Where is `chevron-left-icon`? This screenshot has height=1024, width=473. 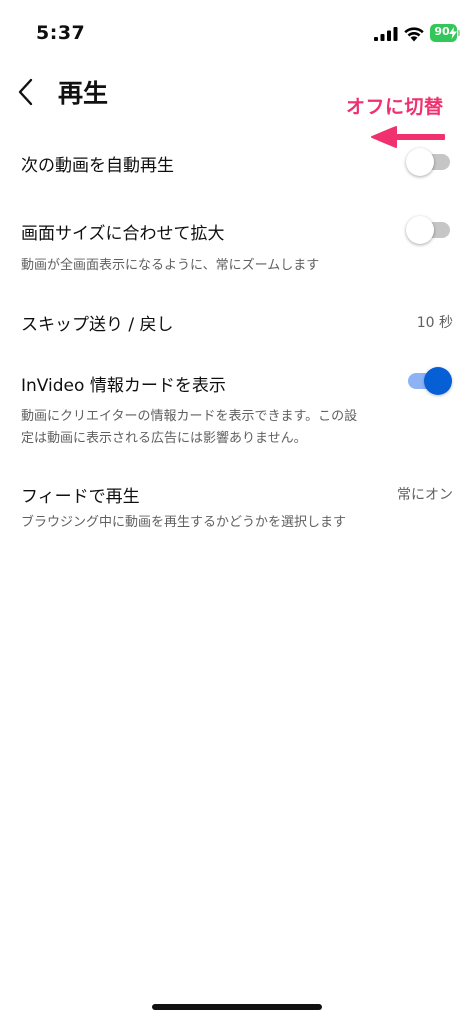 chevron-left-icon is located at coordinates (27, 92).